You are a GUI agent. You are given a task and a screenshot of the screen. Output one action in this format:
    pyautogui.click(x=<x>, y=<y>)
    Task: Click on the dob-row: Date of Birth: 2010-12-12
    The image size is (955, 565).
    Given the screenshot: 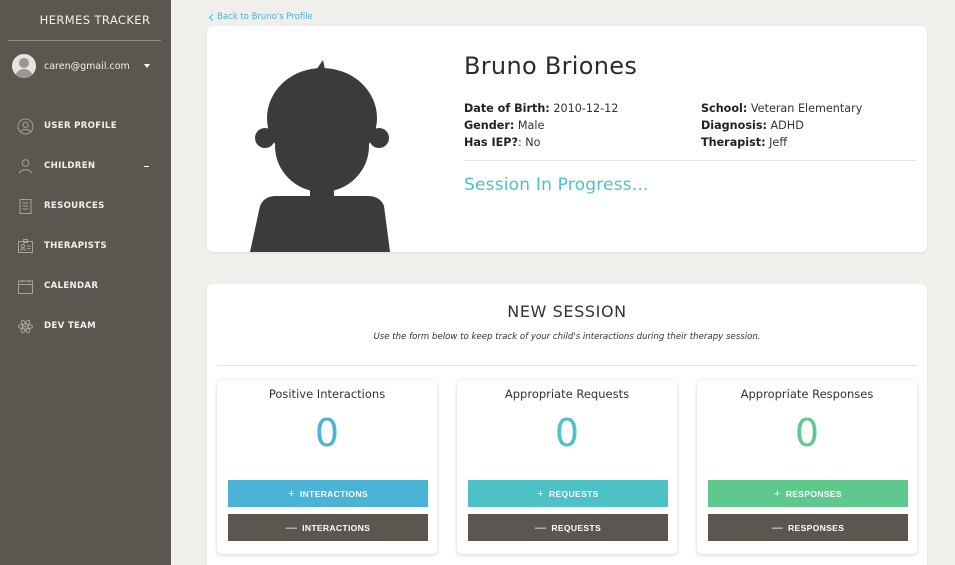 What is the action you would take?
    pyautogui.click(x=541, y=108)
    